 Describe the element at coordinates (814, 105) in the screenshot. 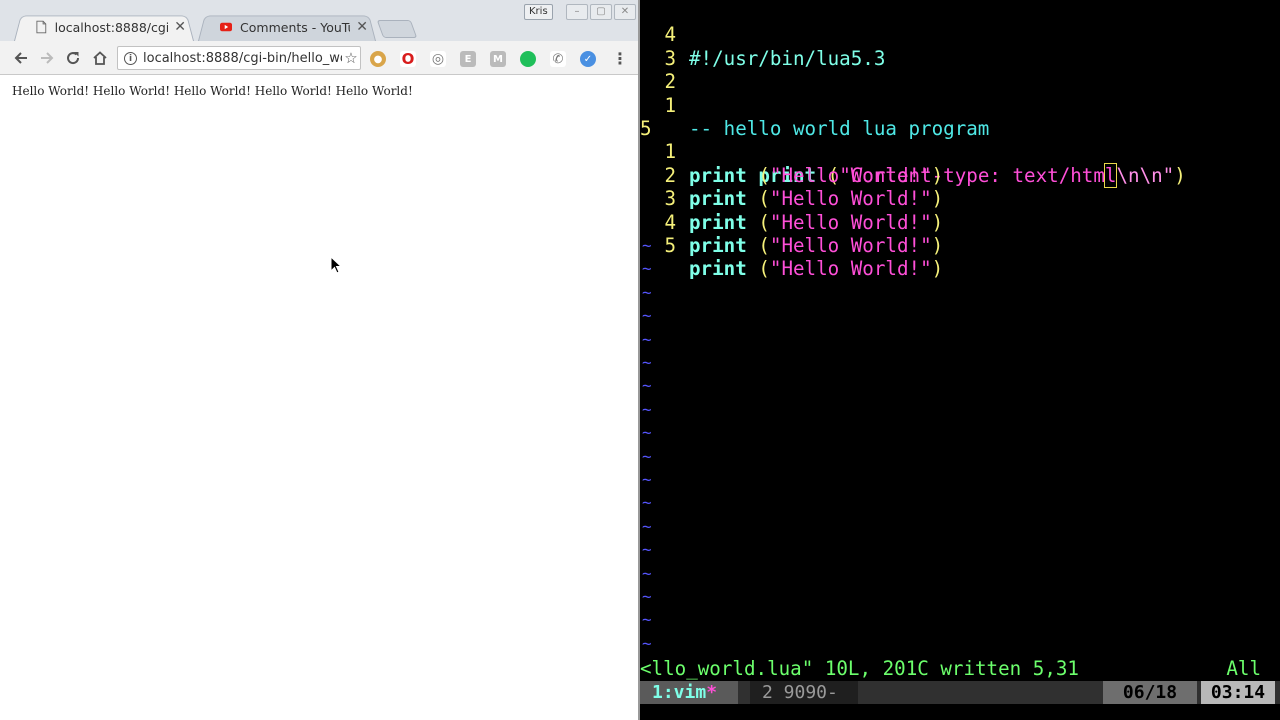

I see `code-line: 1 -- hello world lua program` at that location.